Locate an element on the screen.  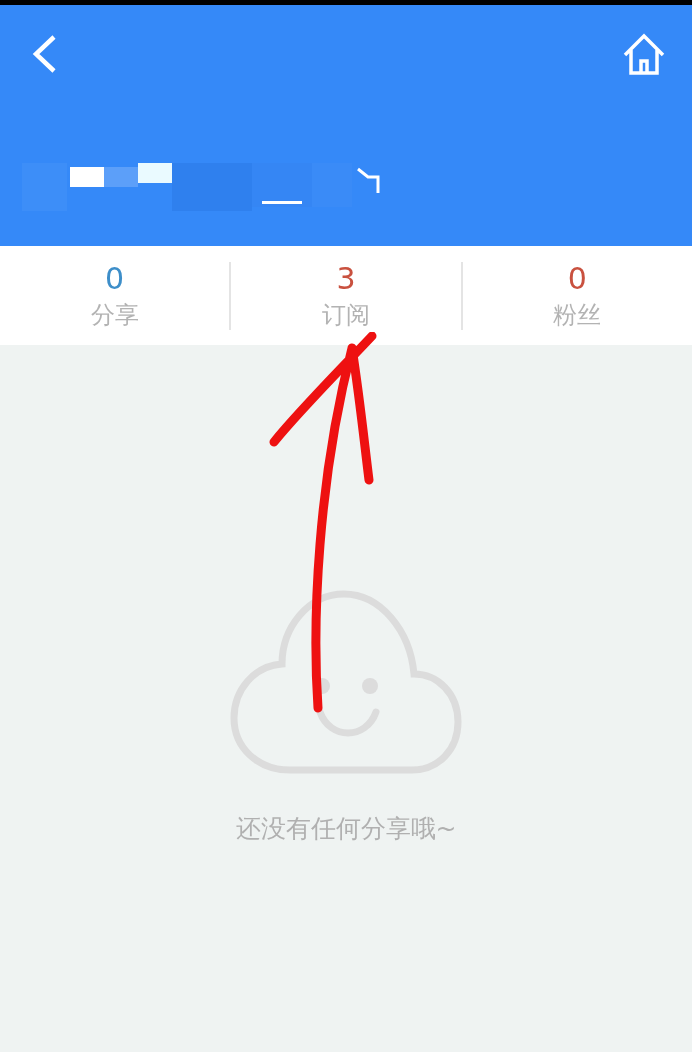
back-icon is located at coordinates (44, 54).